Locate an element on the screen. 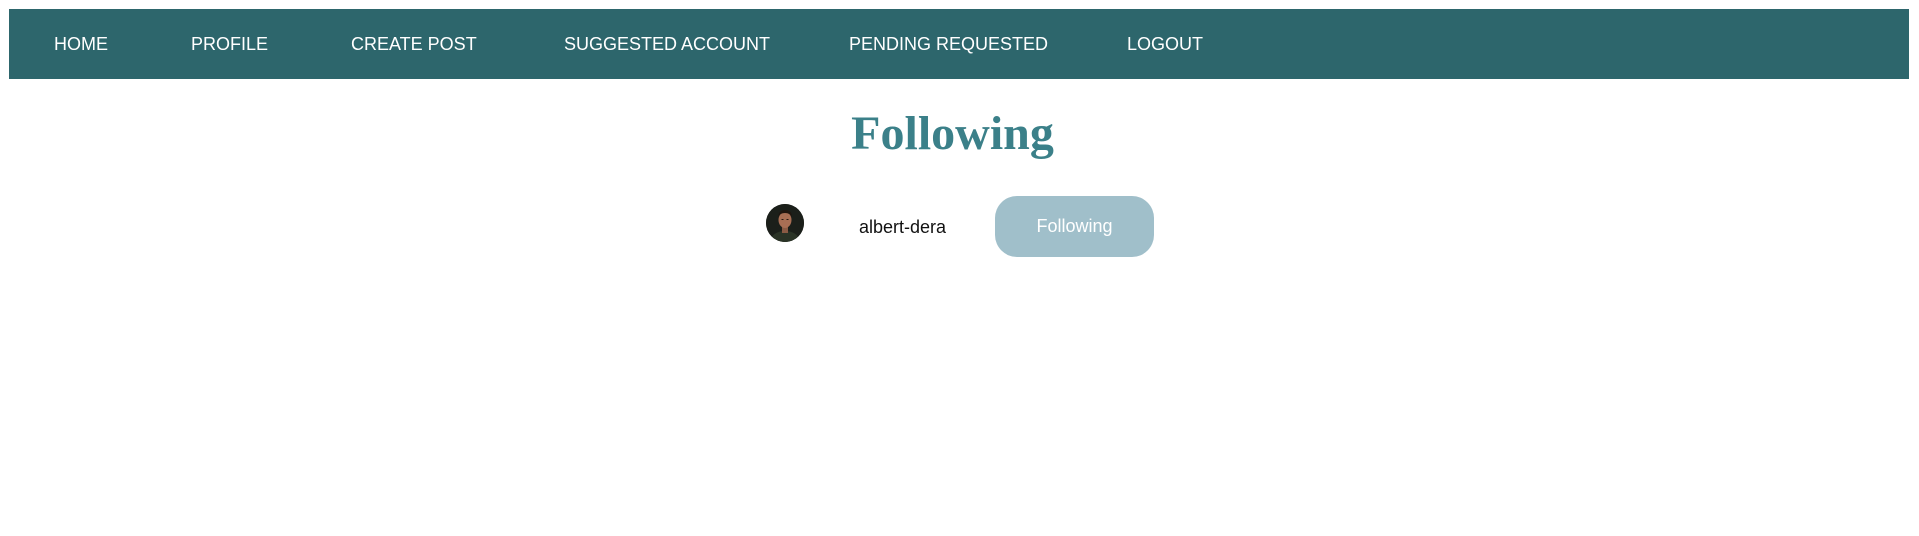 The width and height of the screenshot is (1919, 536). nav-pending-requested-link: PENDING REQUESTED is located at coordinates (948, 44).